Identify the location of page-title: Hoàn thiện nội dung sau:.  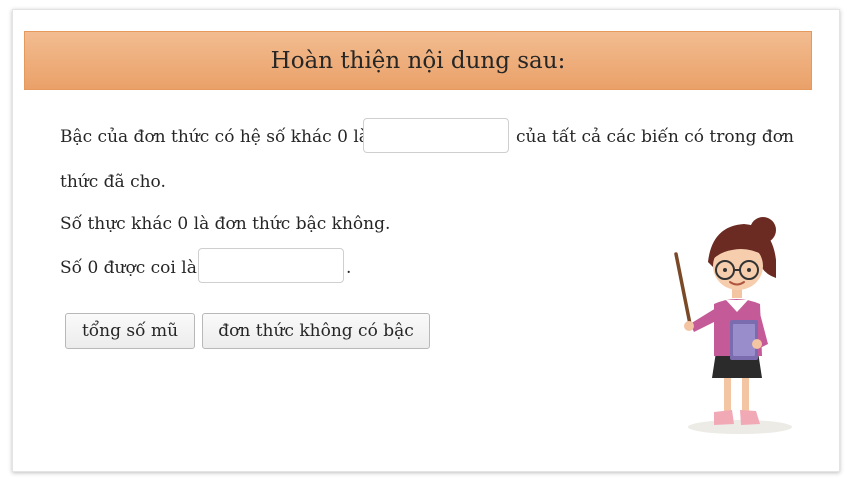
(418, 60).